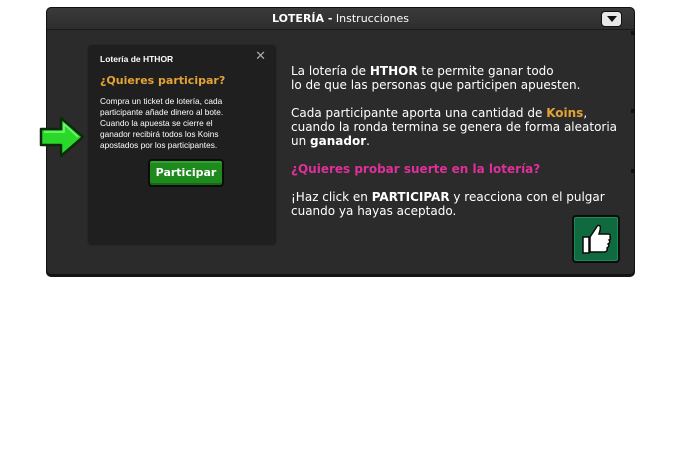 The image size is (693, 471). I want to click on card-question: ¿Quieres participar?, so click(163, 80).